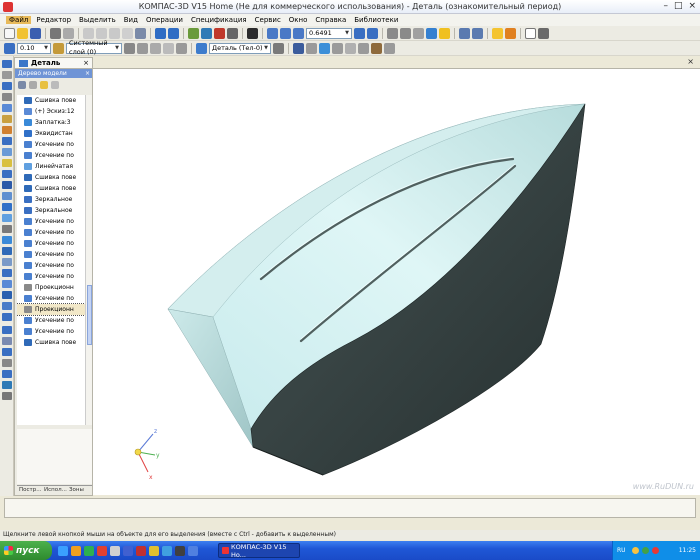  What do you see at coordinates (89, 315) in the screenshot?
I see `scrollbar-thumb` at bounding box center [89, 315].